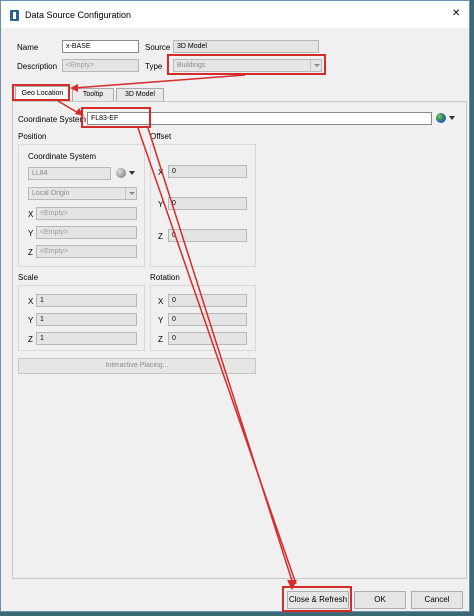 The height and width of the screenshot is (616, 474). What do you see at coordinates (42, 93) in the screenshot?
I see `tab-geo-location: Geo Location` at bounding box center [42, 93].